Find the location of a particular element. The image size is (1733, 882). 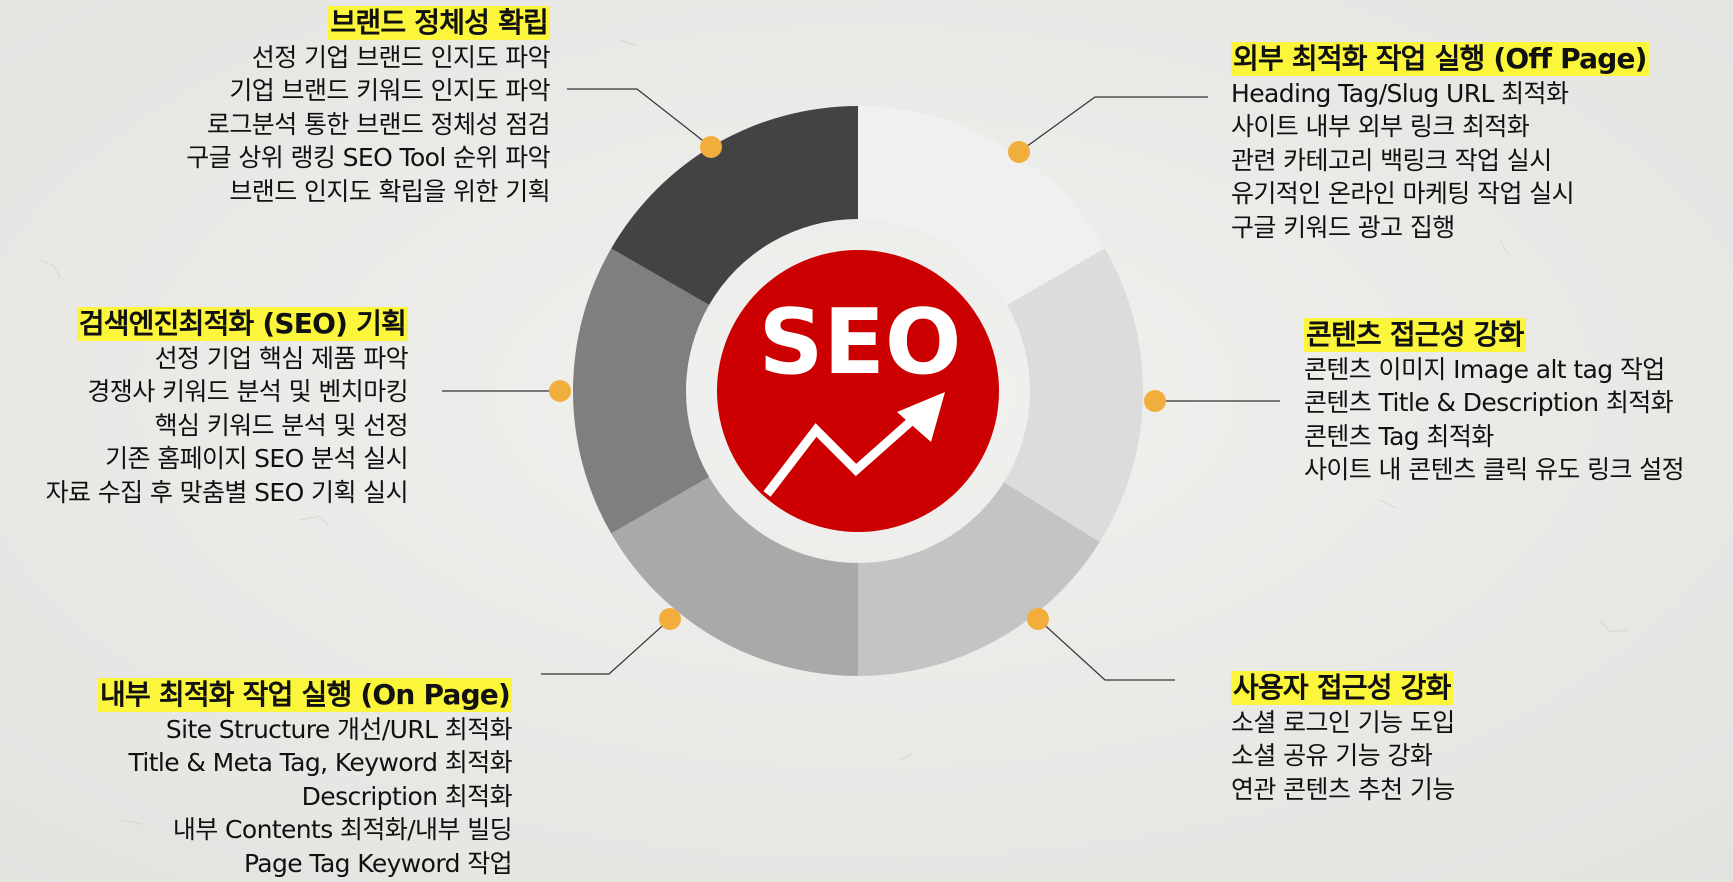

connector-off-page is located at coordinates (1113, 124).